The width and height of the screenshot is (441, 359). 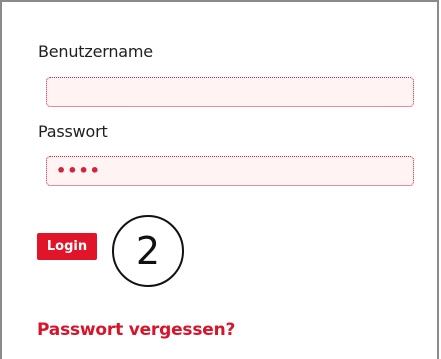 I want to click on username-label: Benutzername, so click(x=95, y=51).